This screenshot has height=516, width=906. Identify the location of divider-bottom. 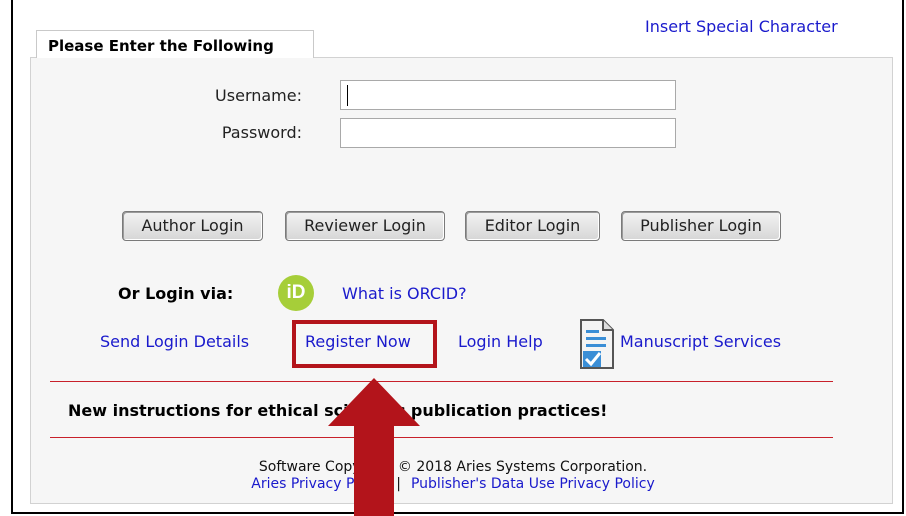
(441, 437).